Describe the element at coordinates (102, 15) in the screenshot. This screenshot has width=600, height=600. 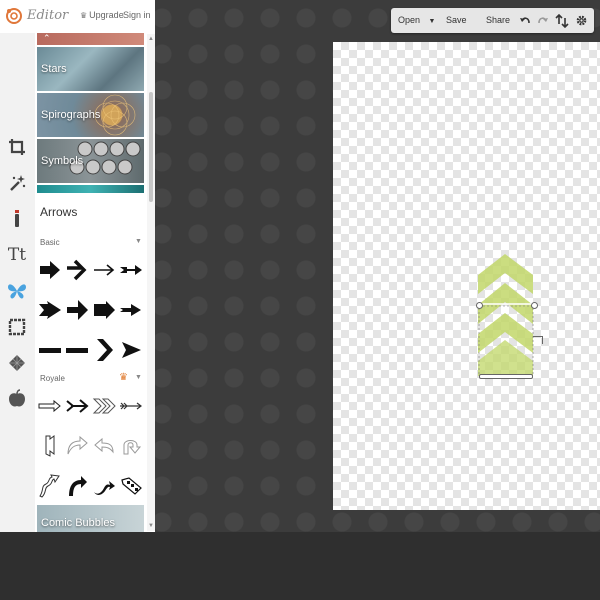
I see `upgrade-link: ♛ Upgrade` at that location.